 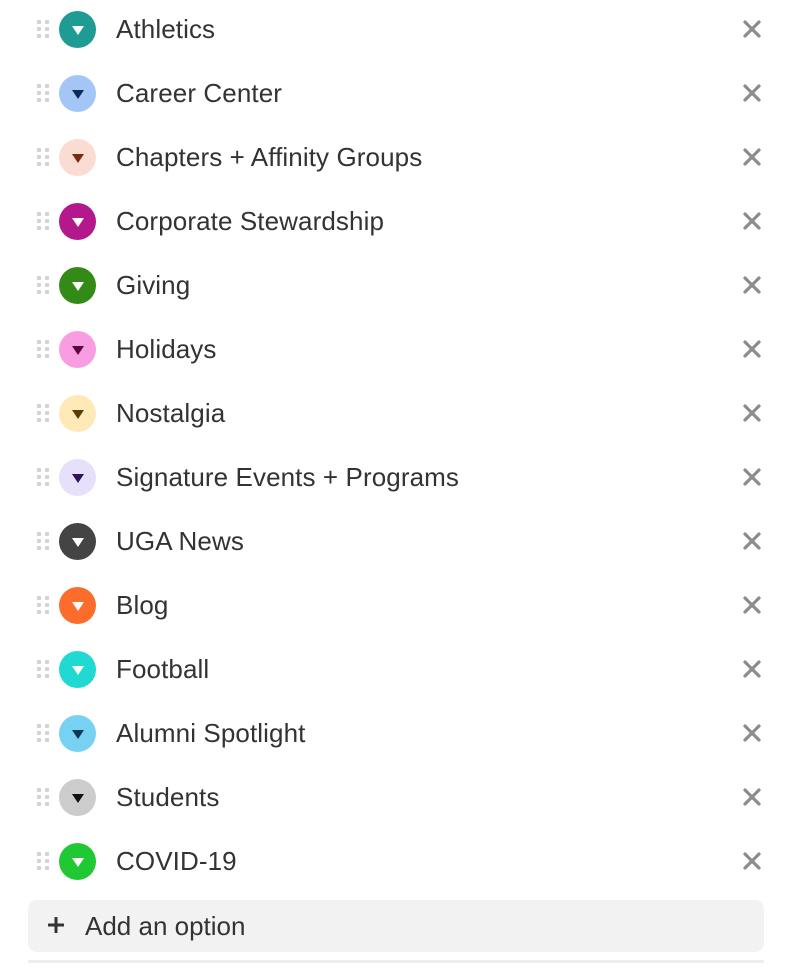 What do you see at coordinates (199, 93) in the screenshot?
I see `option-label: Career Center` at bounding box center [199, 93].